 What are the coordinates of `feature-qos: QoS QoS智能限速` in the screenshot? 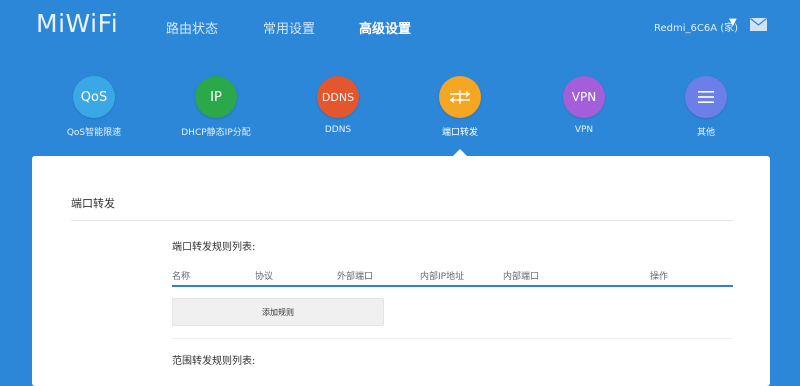 It's located at (94, 107).